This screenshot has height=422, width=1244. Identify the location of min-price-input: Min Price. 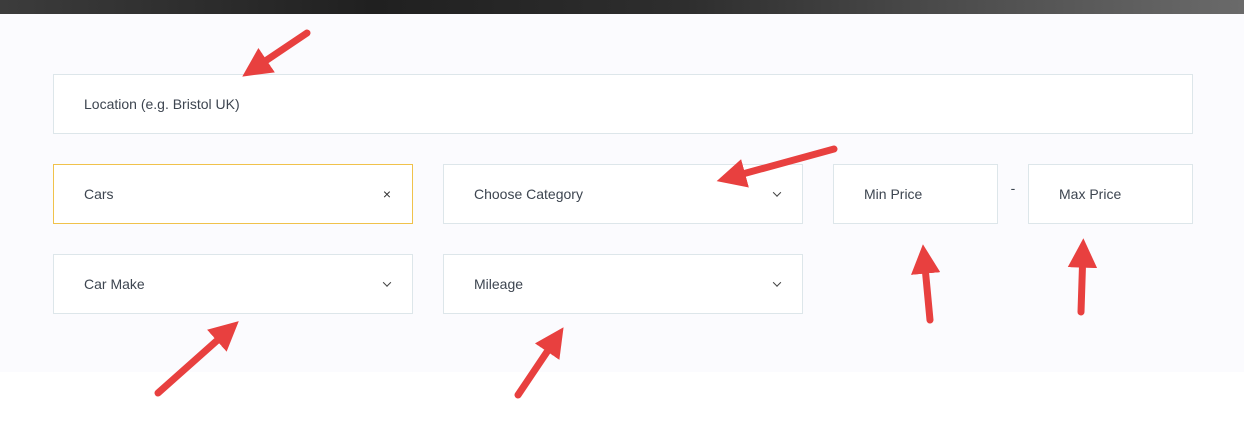
(915, 194).